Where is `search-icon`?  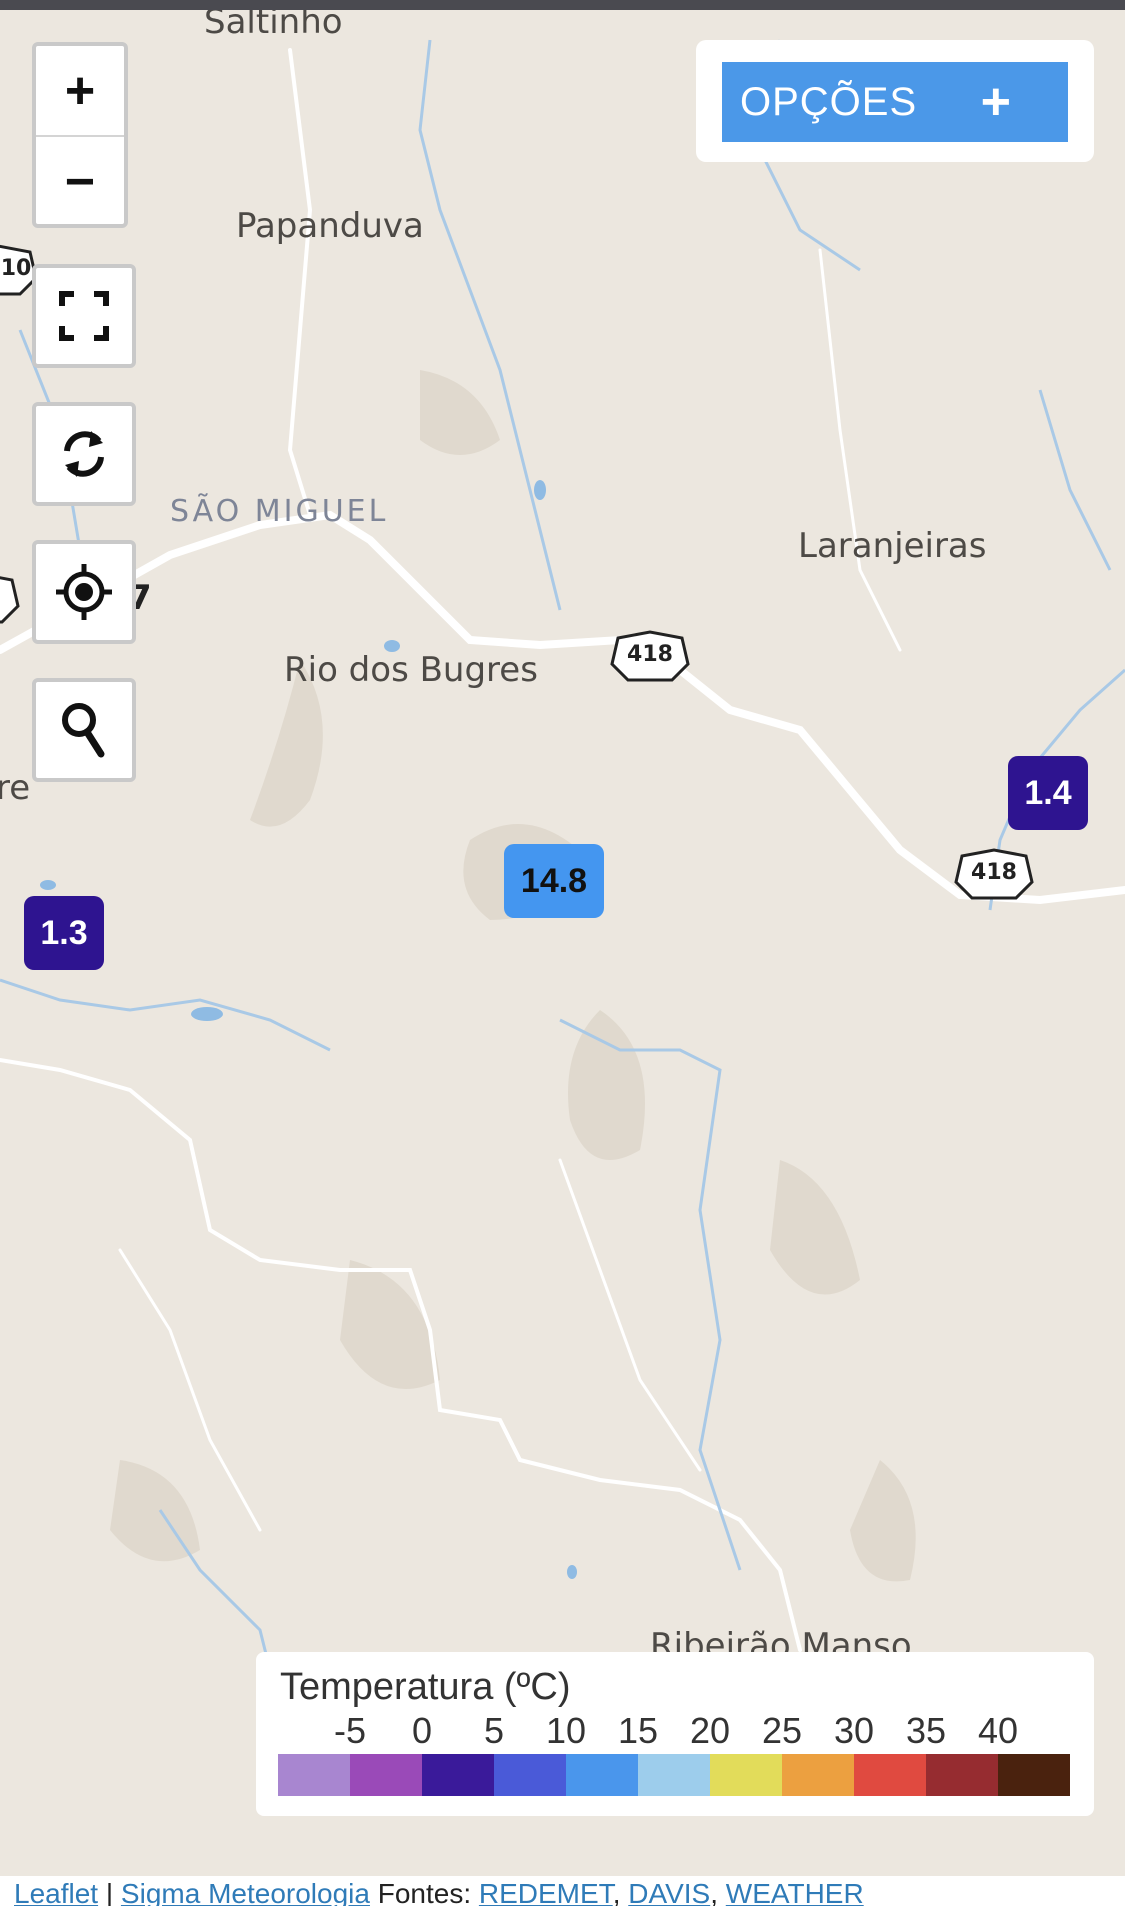 search-icon is located at coordinates (83, 730).